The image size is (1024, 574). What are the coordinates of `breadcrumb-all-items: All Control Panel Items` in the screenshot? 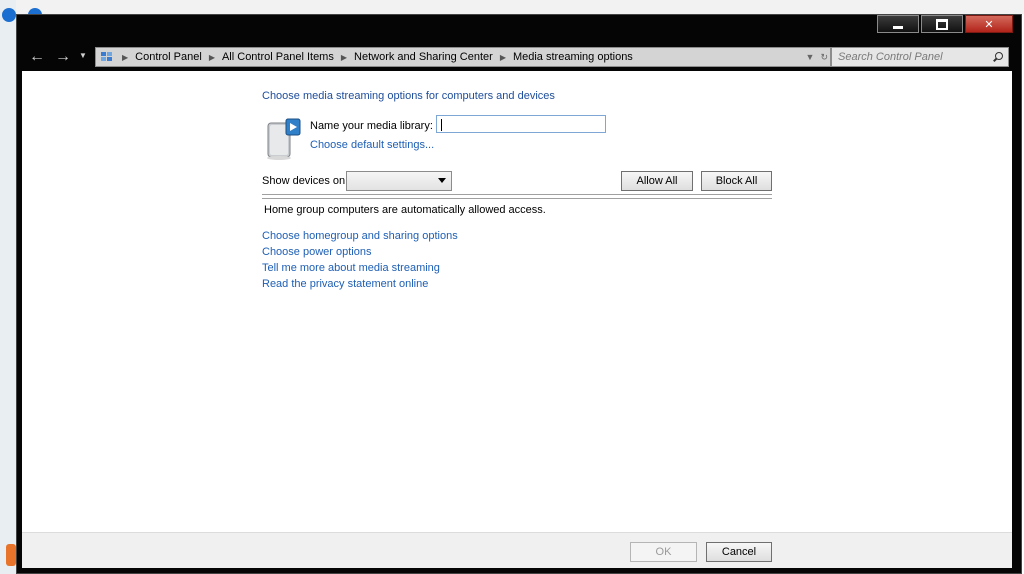 It's located at (278, 57).